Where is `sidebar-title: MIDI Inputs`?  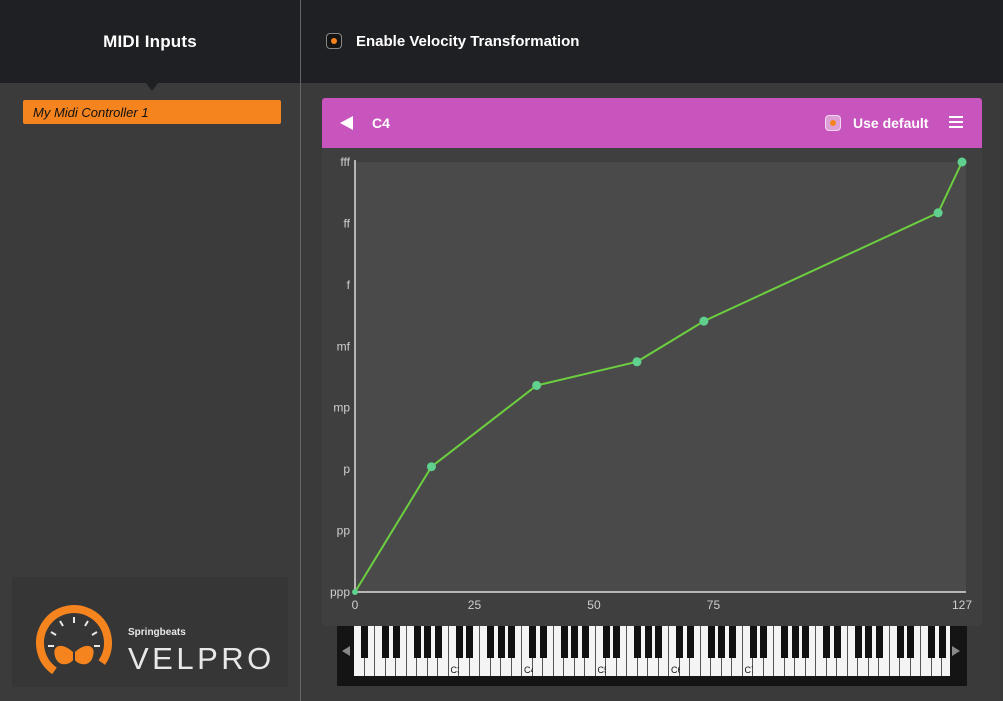
sidebar-title: MIDI Inputs is located at coordinates (150, 41).